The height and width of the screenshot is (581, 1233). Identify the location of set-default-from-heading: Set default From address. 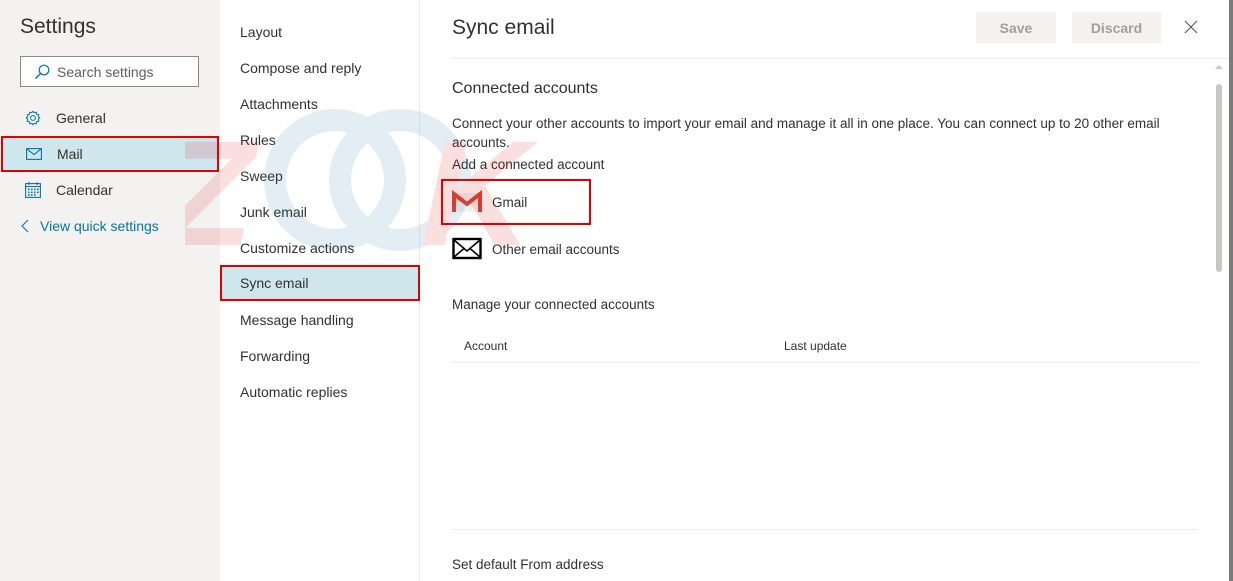
(528, 564).